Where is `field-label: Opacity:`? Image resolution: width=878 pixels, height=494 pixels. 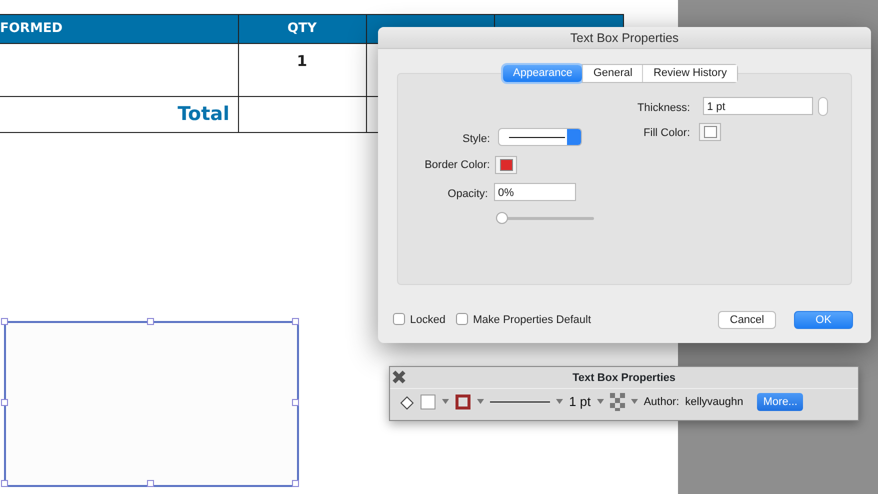 field-label: Opacity: is located at coordinates (467, 194).